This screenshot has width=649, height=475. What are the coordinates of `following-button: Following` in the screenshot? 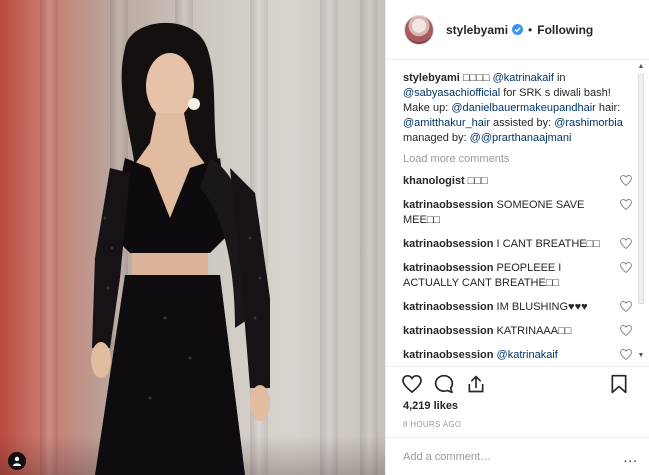 It's located at (565, 30).